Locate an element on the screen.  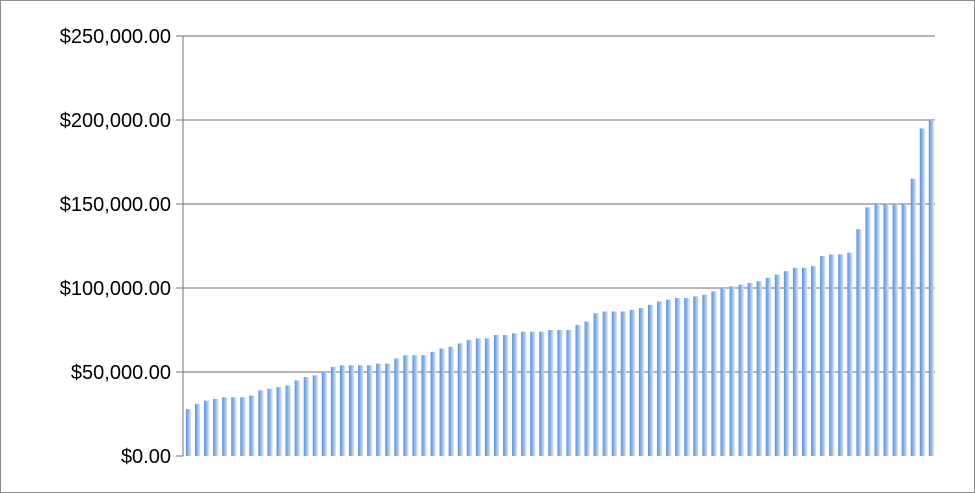
y-tick-label: $0.00 is located at coordinates (146, 457).